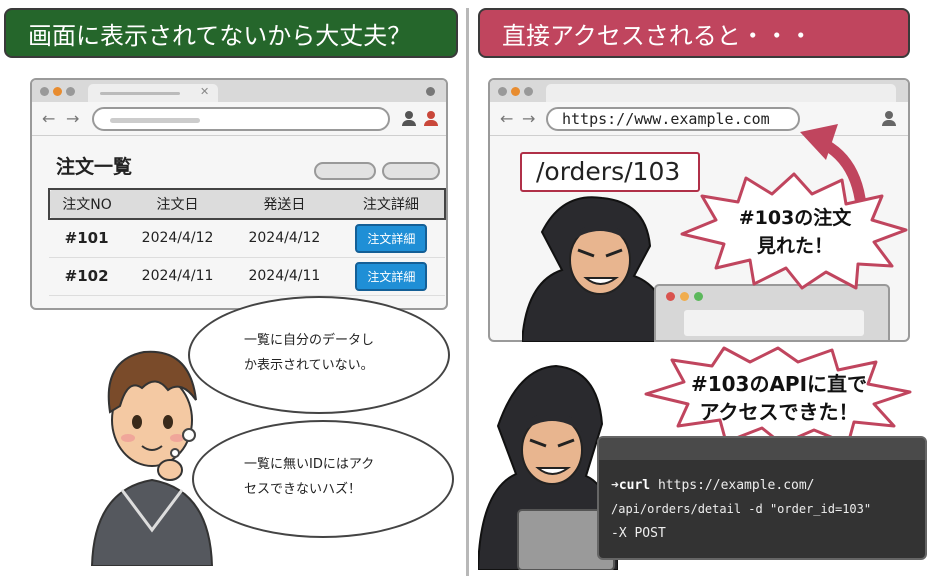 This screenshot has width=934, height=576. I want to click on close-icon: ✕, so click(204, 91).